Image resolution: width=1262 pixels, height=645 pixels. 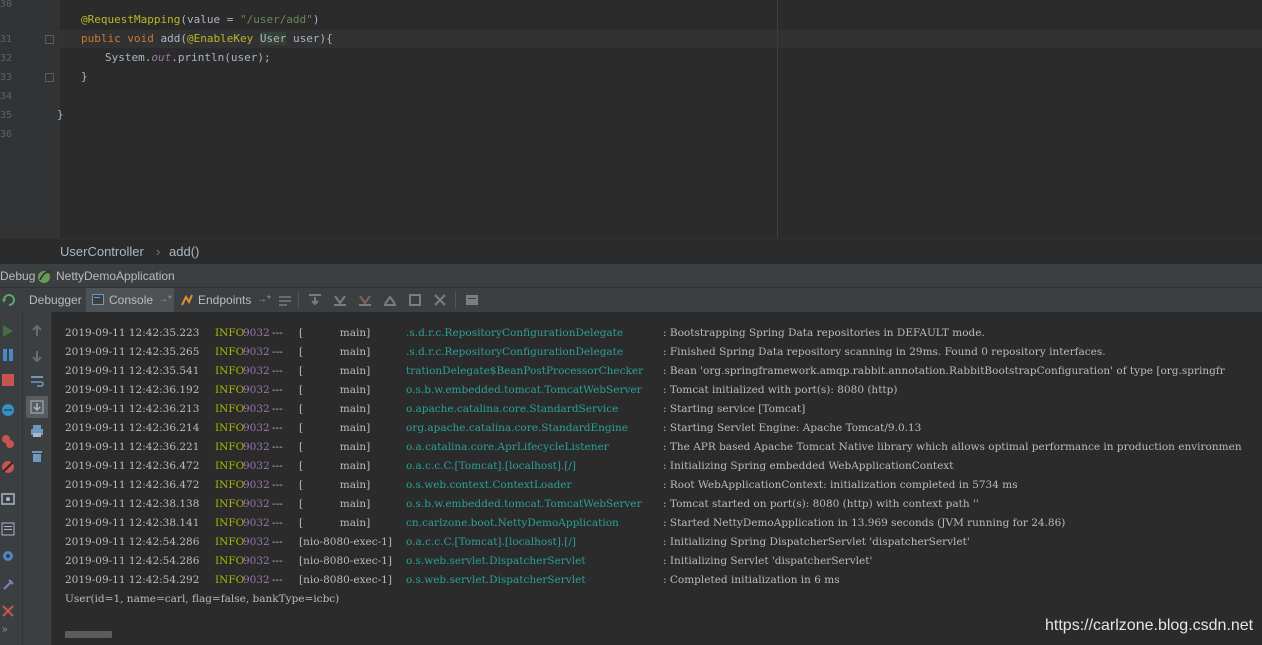 I want to click on tab-debugger: Debugger, so click(x=54, y=300).